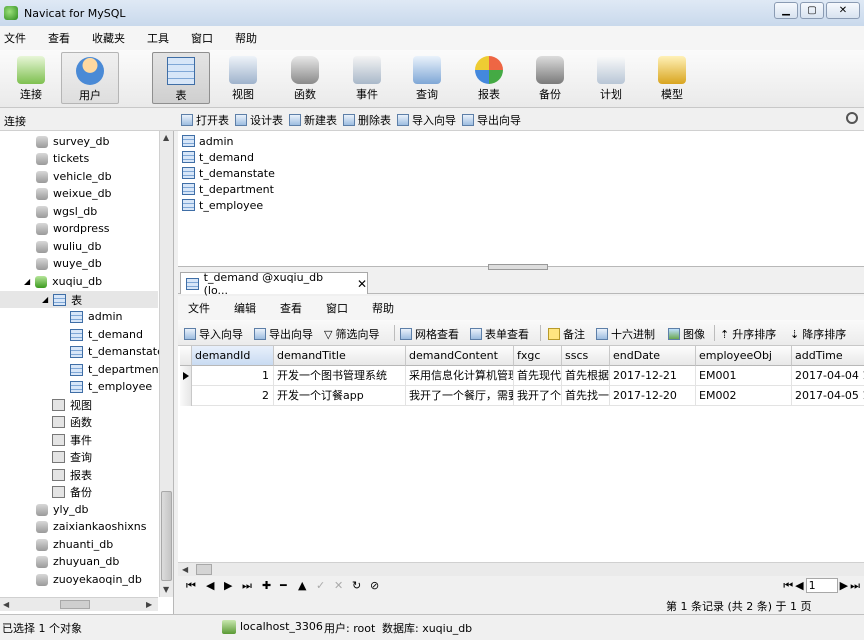 This screenshot has width=864, height=640. What do you see at coordinates (233, 356) in the screenshot?
I see `column-header-demandId: demandId` at bounding box center [233, 356].